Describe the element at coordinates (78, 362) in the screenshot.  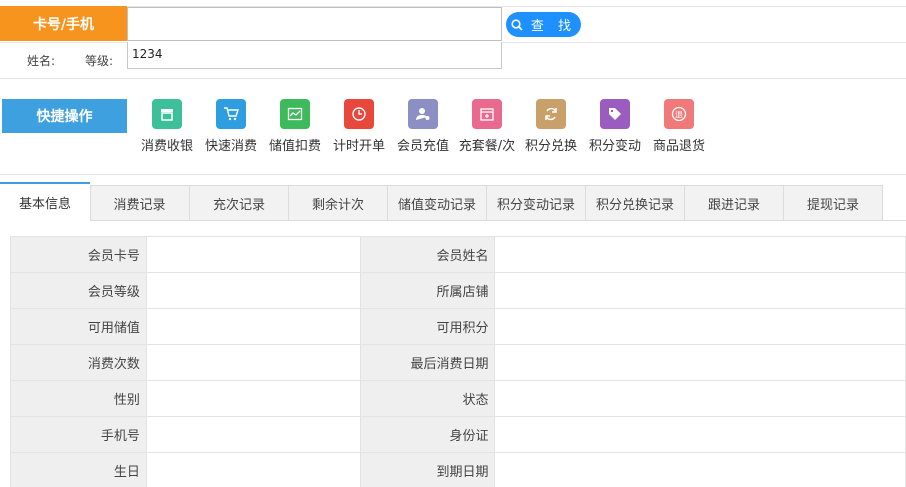
I see `field-label: 消费次数` at that location.